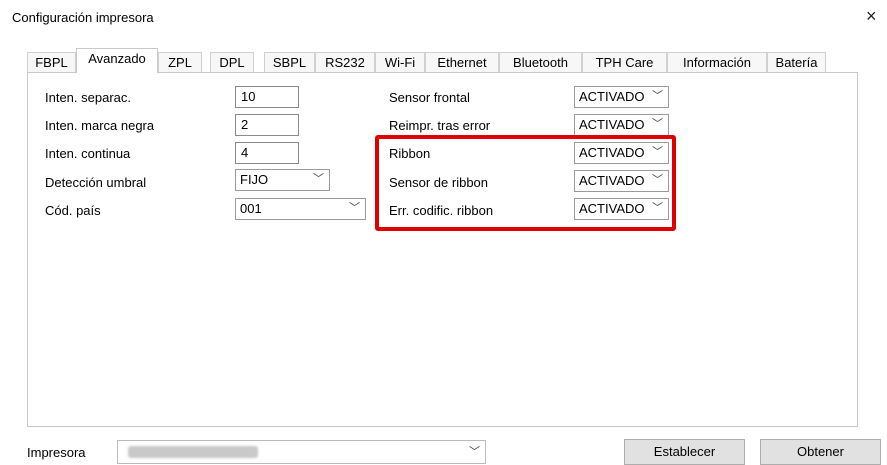 The width and height of the screenshot is (887, 465). Describe the element at coordinates (267, 125) in the screenshot. I see `inten-marca-negra-input: 2` at that location.